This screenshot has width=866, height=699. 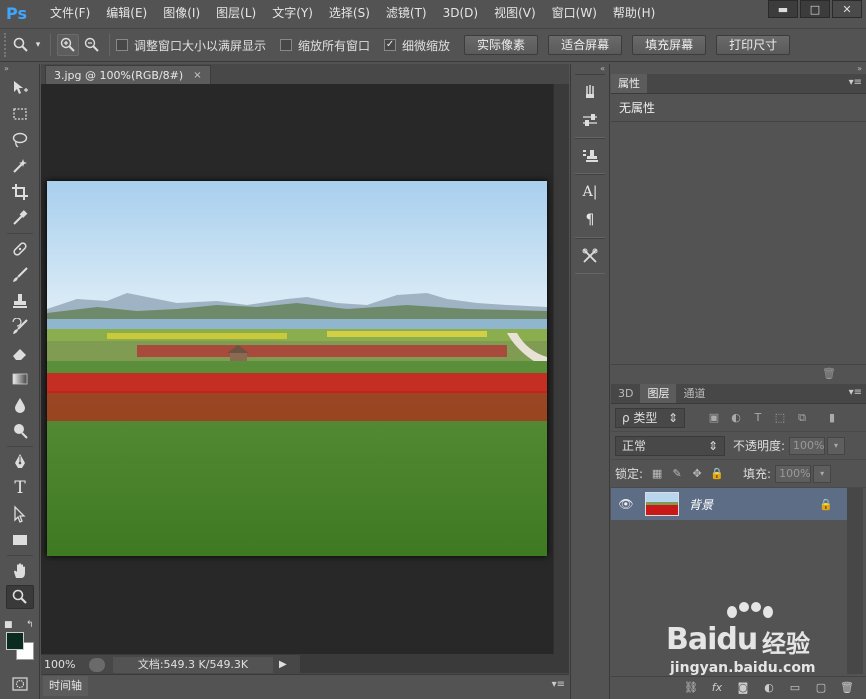 I want to click on document-tab-title: 3.jpg @ 100%(RGB/8#), so click(x=119, y=75).